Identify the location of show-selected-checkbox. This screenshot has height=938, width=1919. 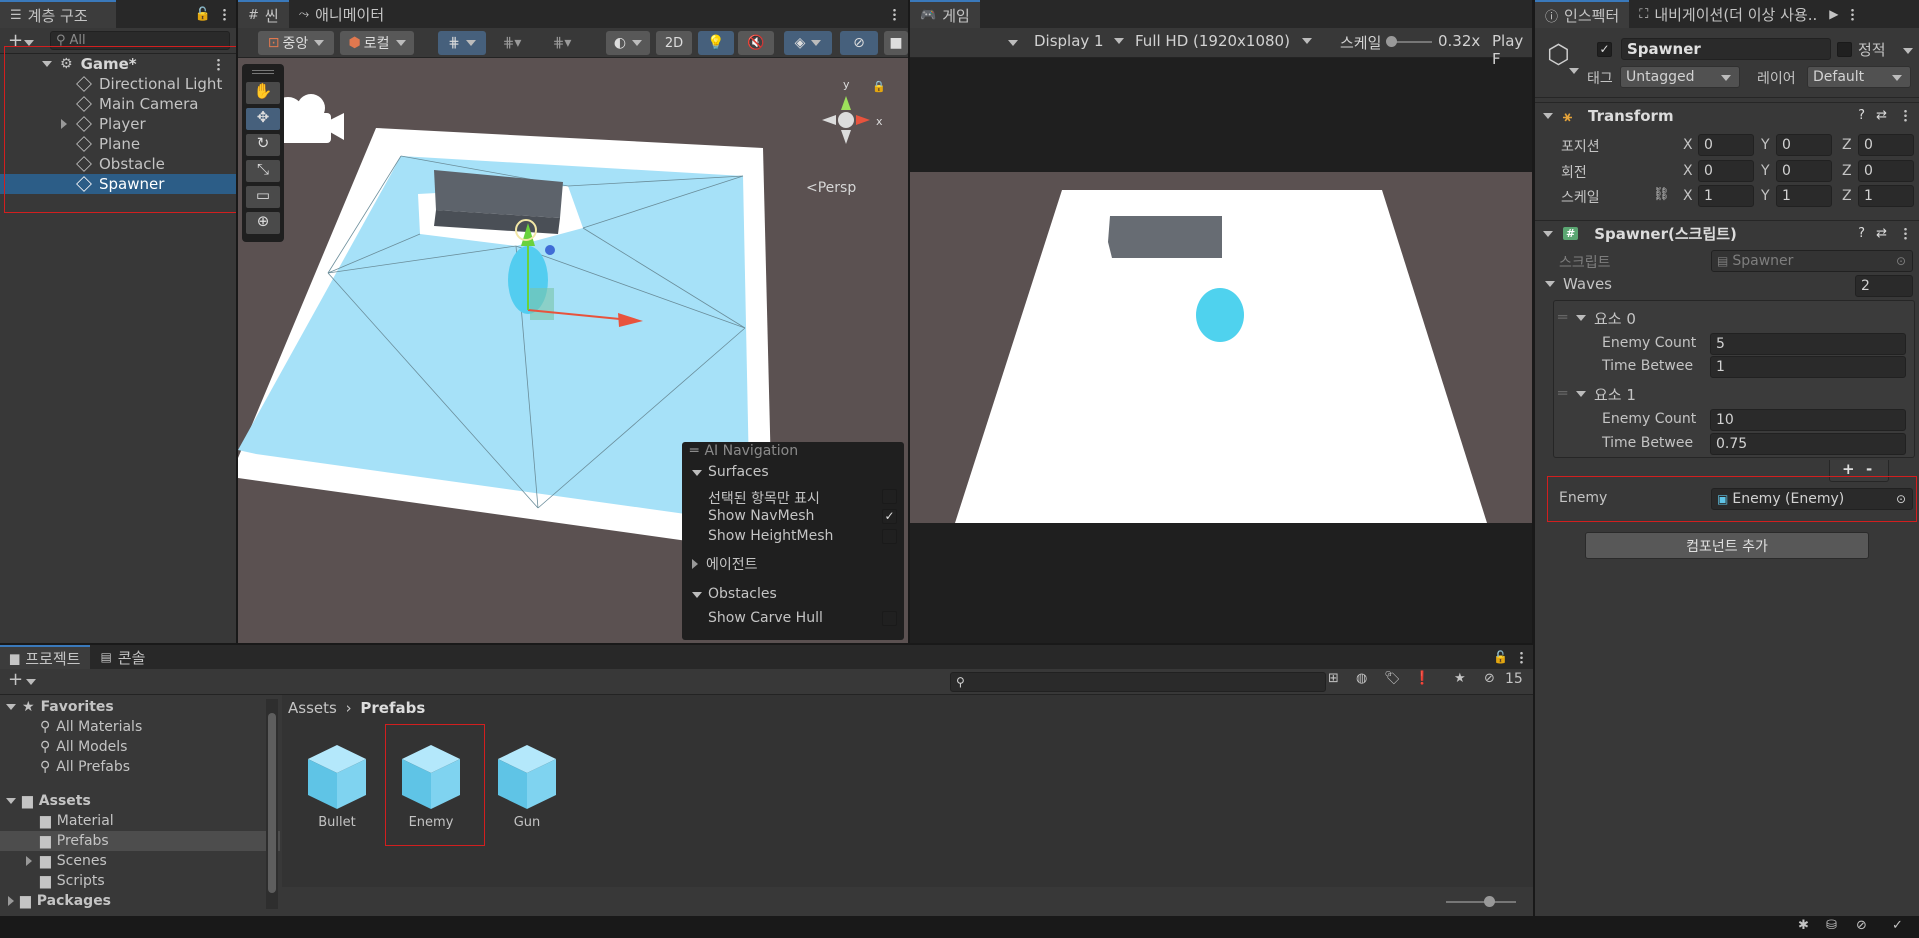
(889, 496).